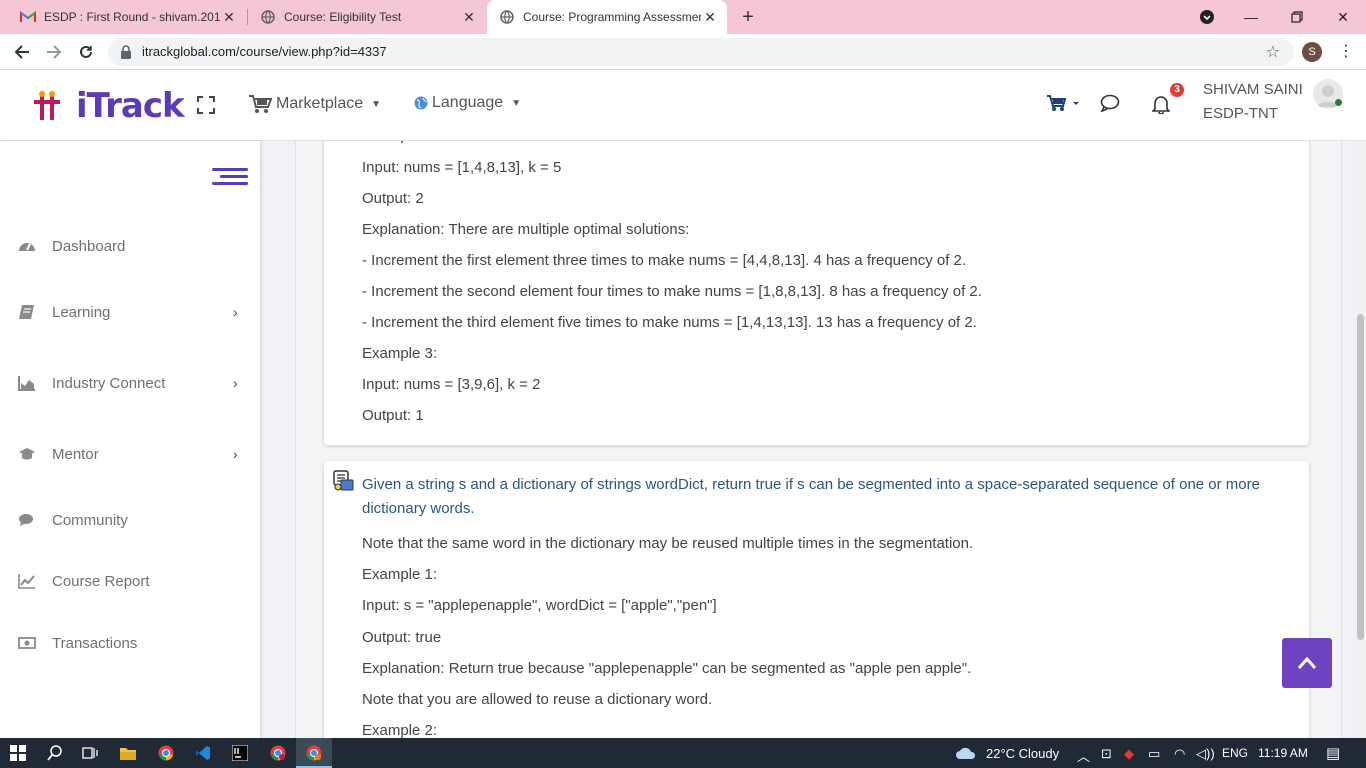 Image resolution: width=1366 pixels, height=768 pixels. What do you see at coordinates (748, 17) in the screenshot?
I see `new-tab-button: +` at bounding box center [748, 17].